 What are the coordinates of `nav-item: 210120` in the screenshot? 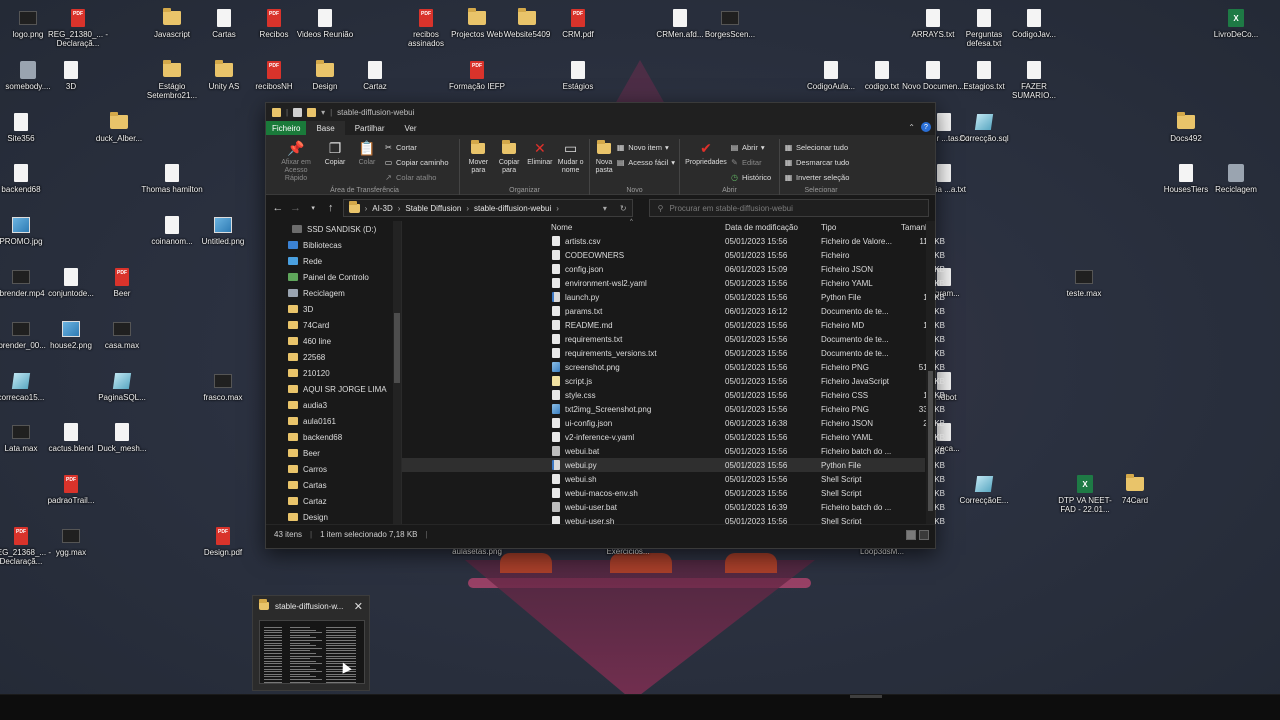 It's located at (333, 373).